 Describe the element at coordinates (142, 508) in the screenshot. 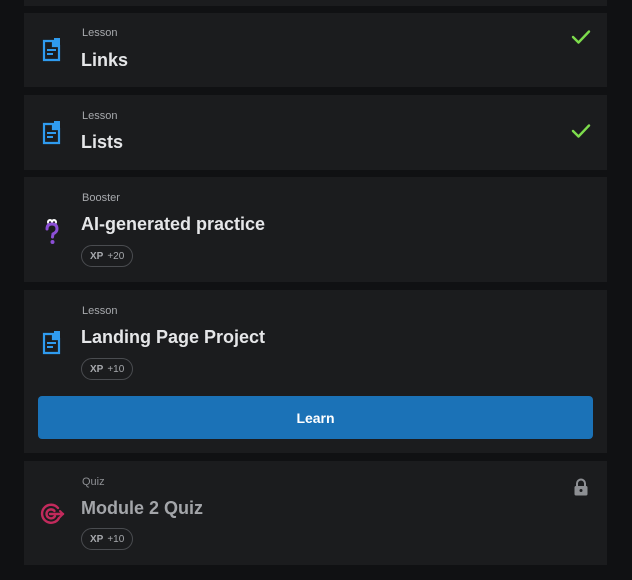

I see `item-title: Module 2 Quiz` at that location.